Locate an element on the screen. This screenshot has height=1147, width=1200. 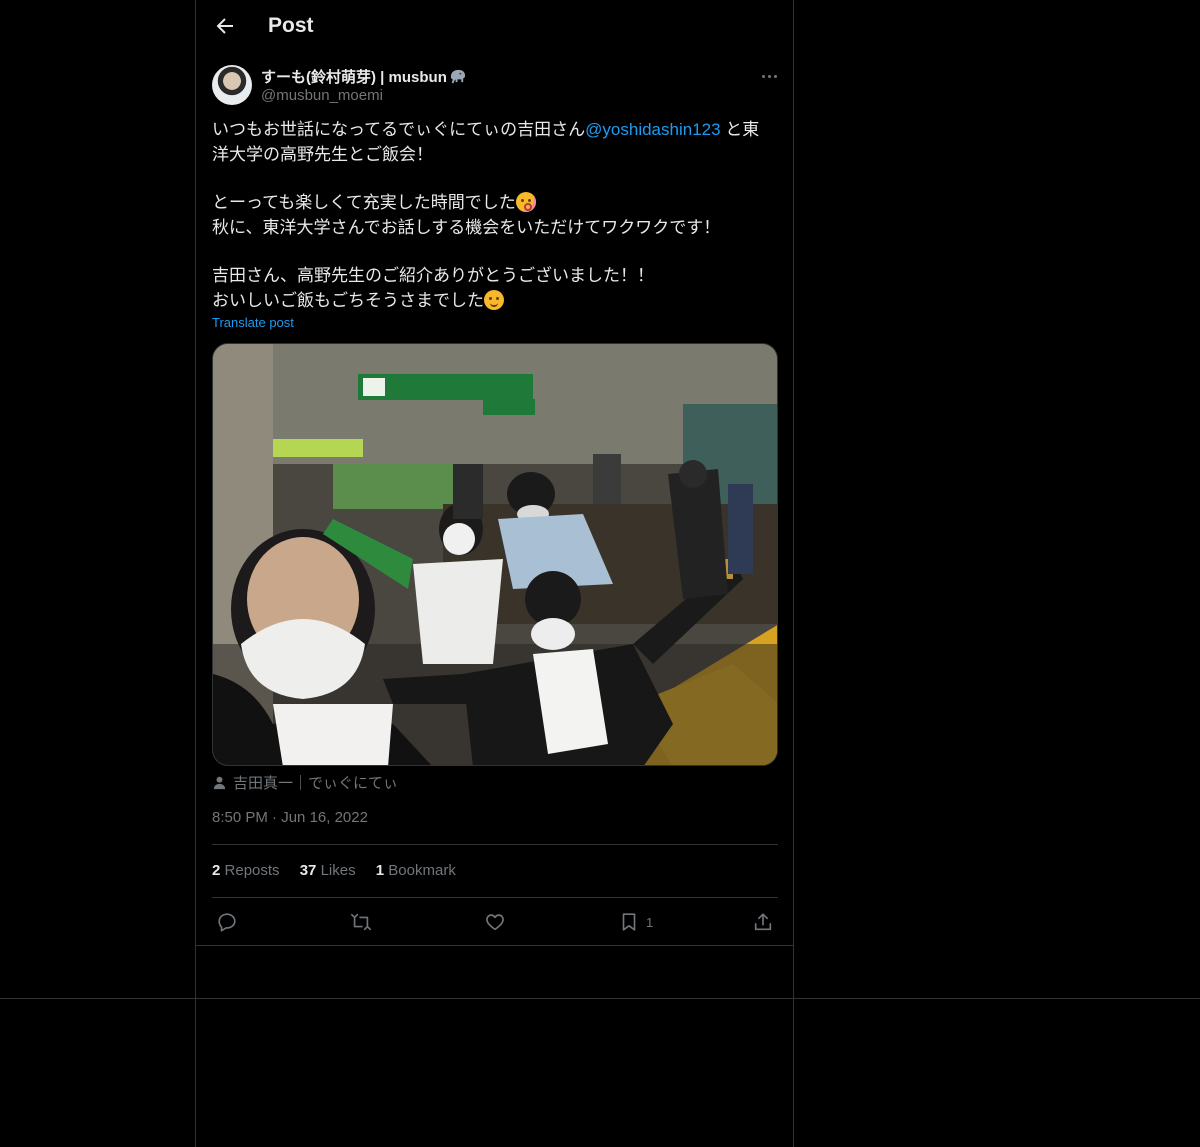
repost-icon is located at coordinates (361, 922).